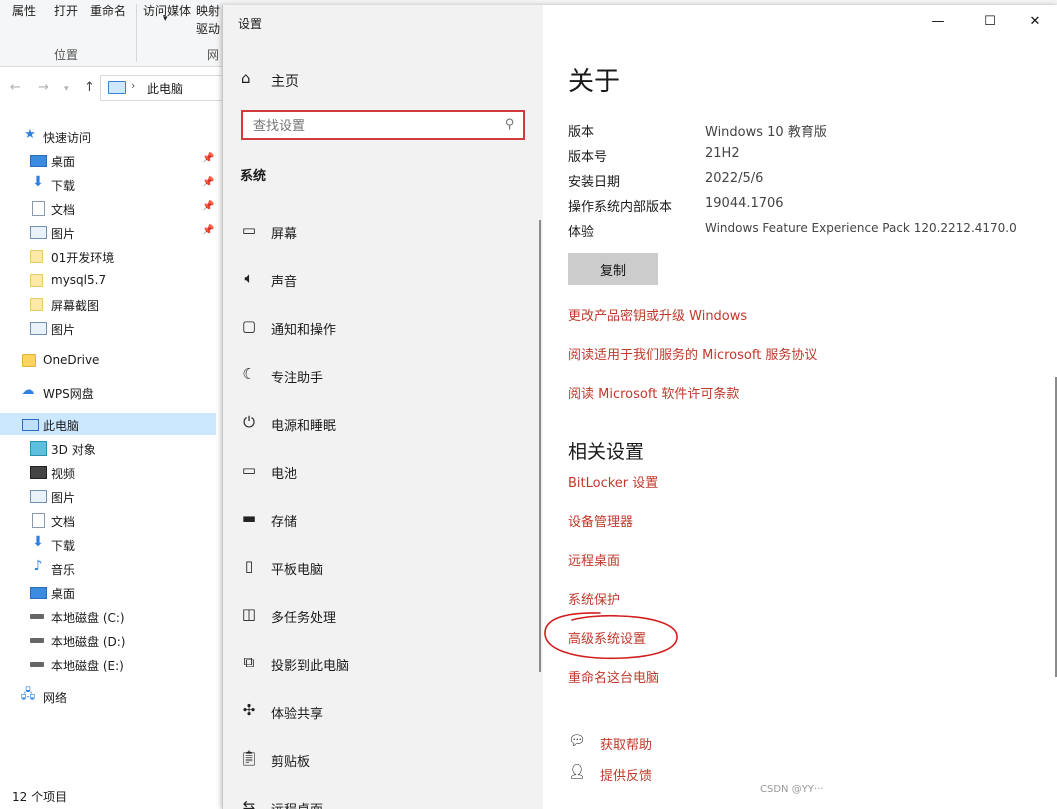 The height and width of the screenshot is (809, 1057). Describe the element at coordinates (108, 256) in the screenshot. I see `nav-quick-item: 01开发环境` at that location.